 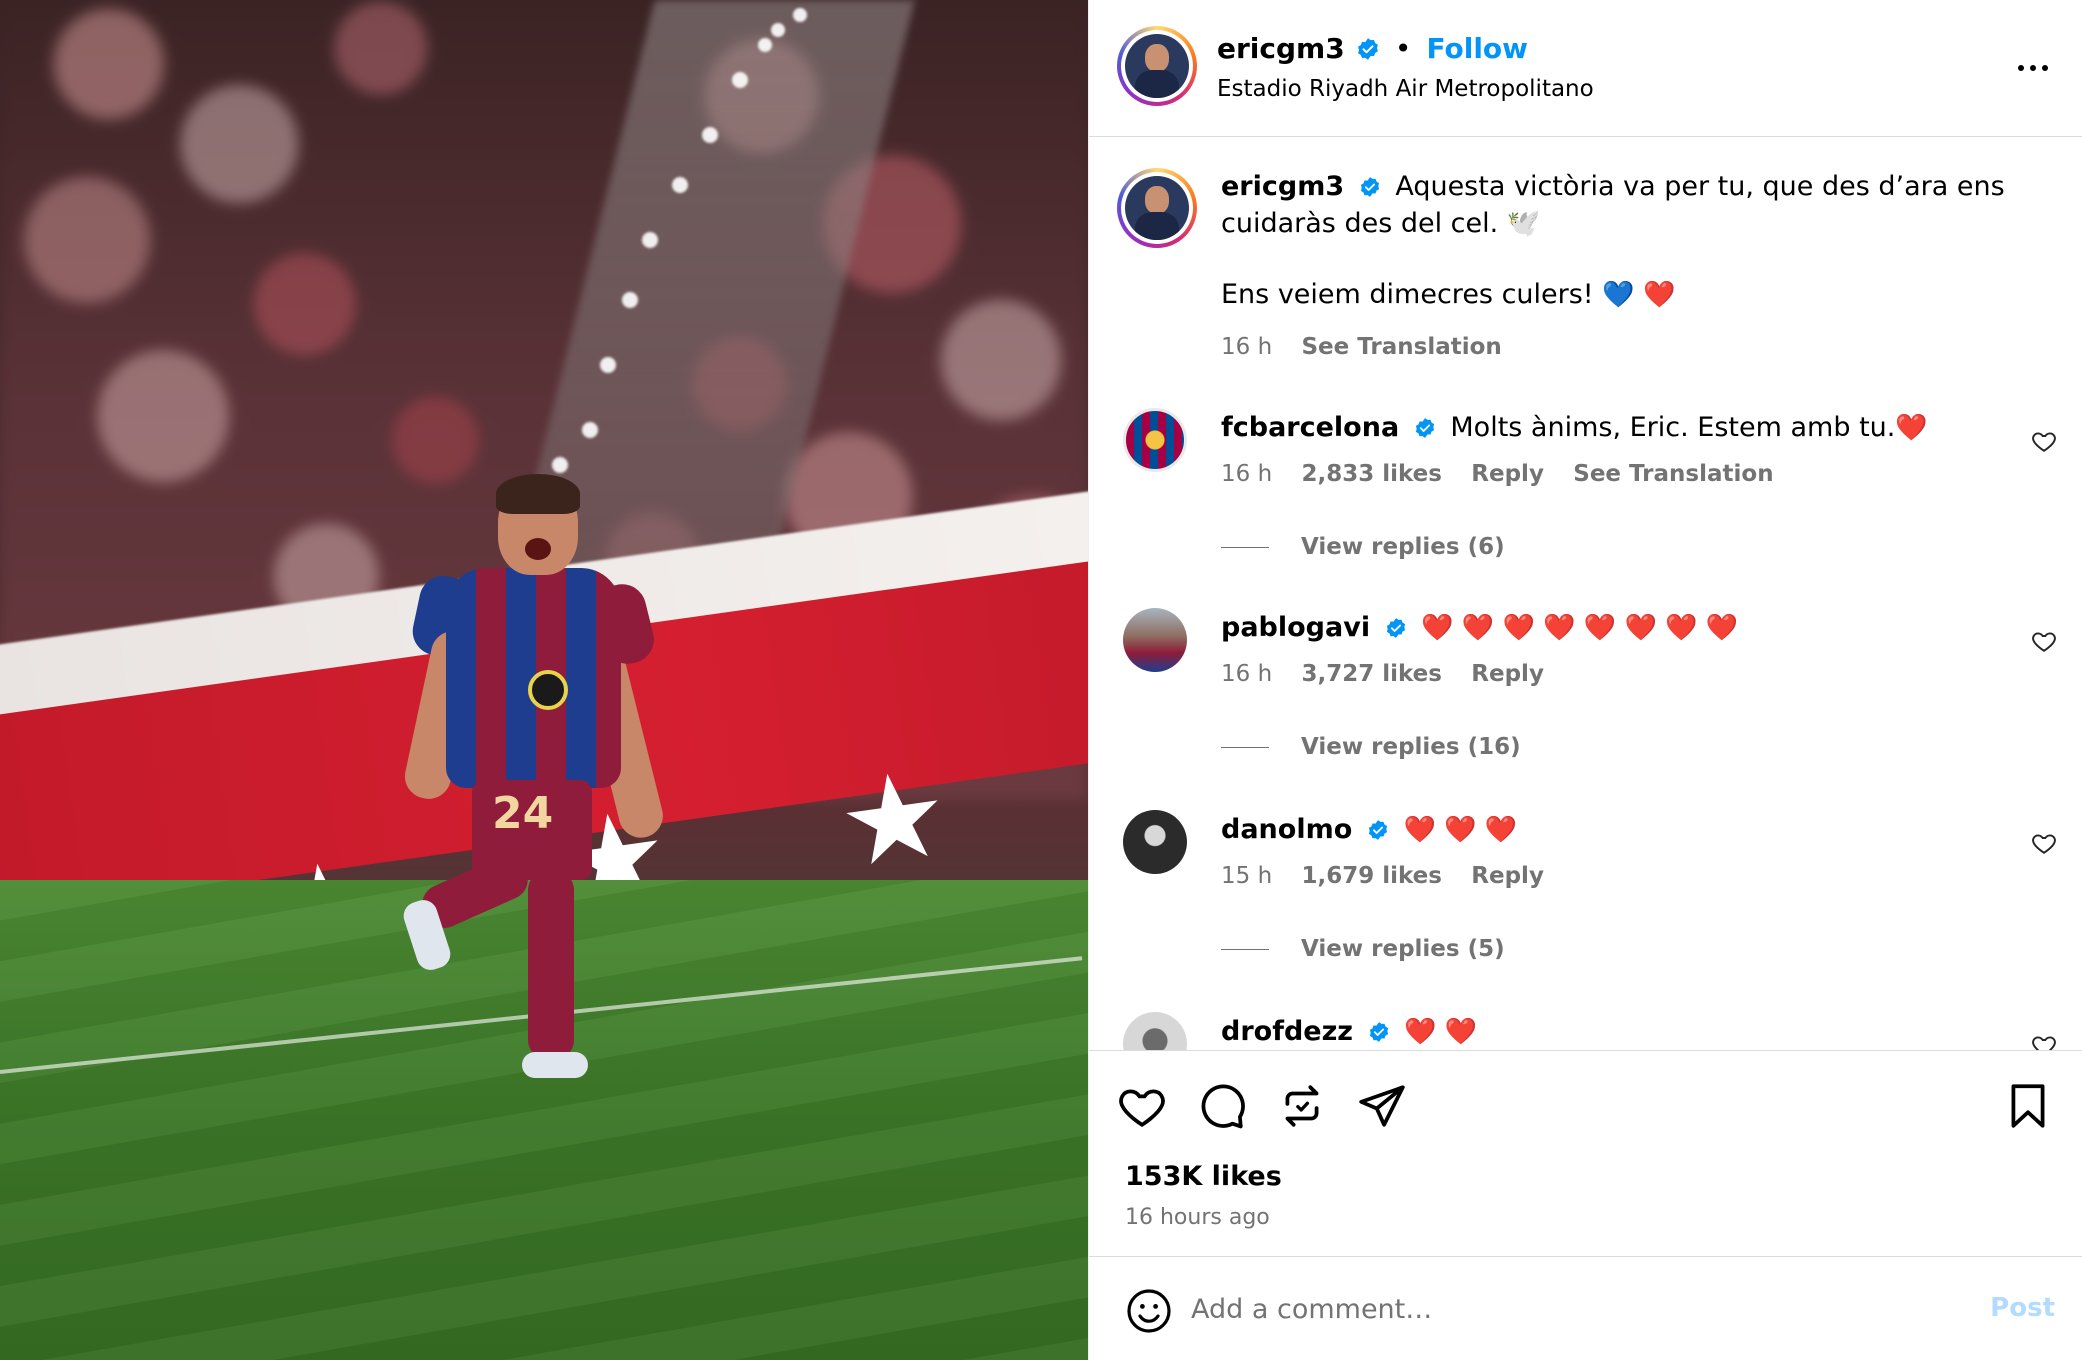 I want to click on photo-banner-star: ★, so click(x=893, y=819).